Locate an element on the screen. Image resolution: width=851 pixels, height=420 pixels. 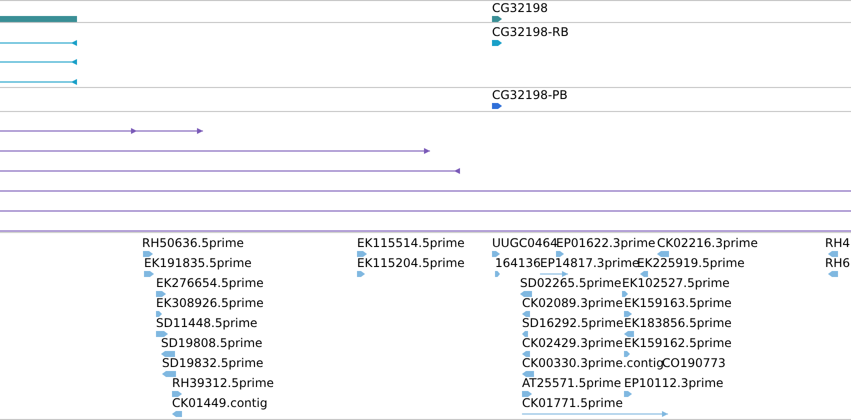
feature-label: EK159162.5prime is located at coordinates (678, 343).